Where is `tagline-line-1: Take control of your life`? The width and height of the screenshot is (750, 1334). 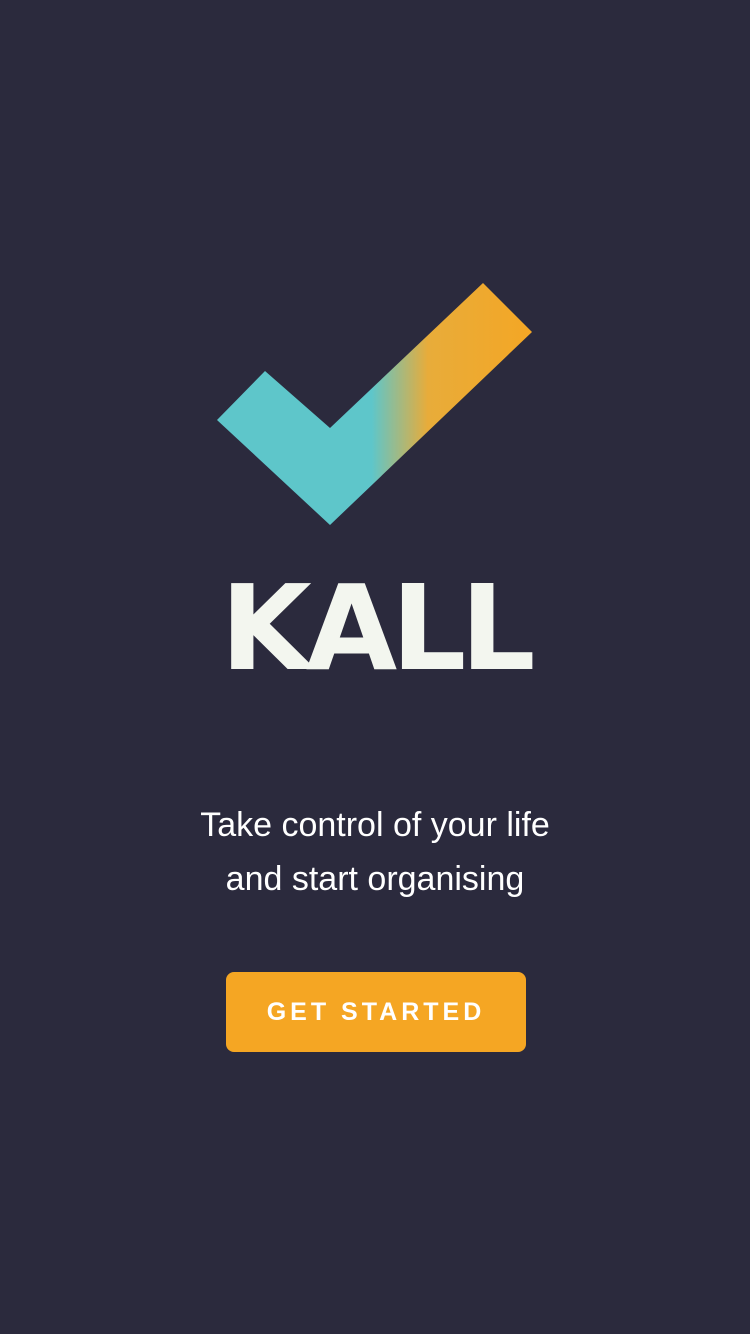
tagline-line-1: Take control of your life is located at coordinates (375, 825).